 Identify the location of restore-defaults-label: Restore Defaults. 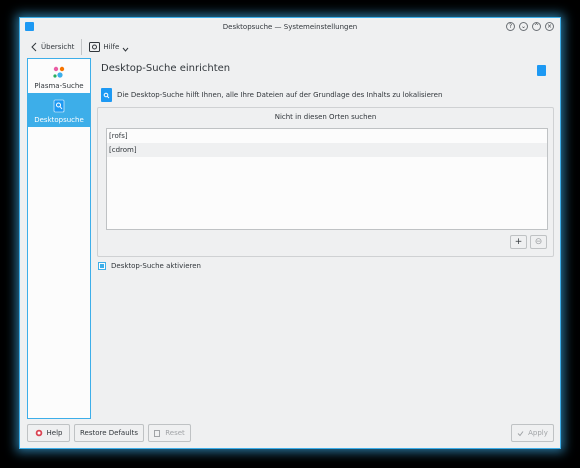
(108, 433).